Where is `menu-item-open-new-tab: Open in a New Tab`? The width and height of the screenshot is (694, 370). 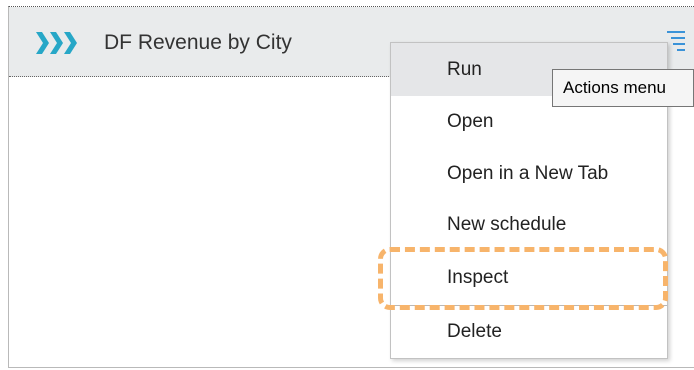
menu-item-open-new-tab: Open in a New Tab is located at coordinates (529, 173).